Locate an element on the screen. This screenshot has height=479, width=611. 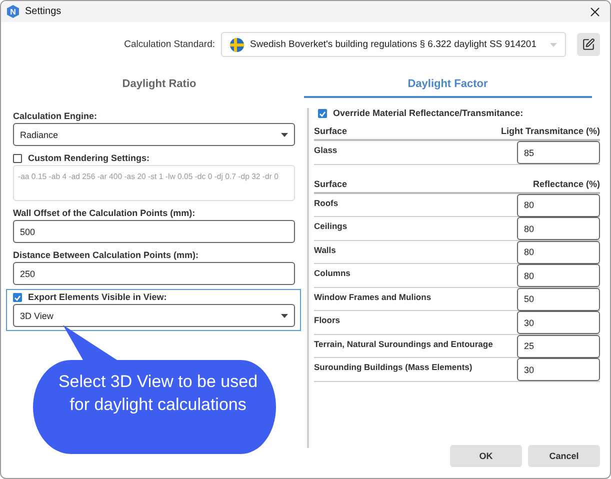
column-header: Light Transmitance (%) is located at coordinates (550, 131).